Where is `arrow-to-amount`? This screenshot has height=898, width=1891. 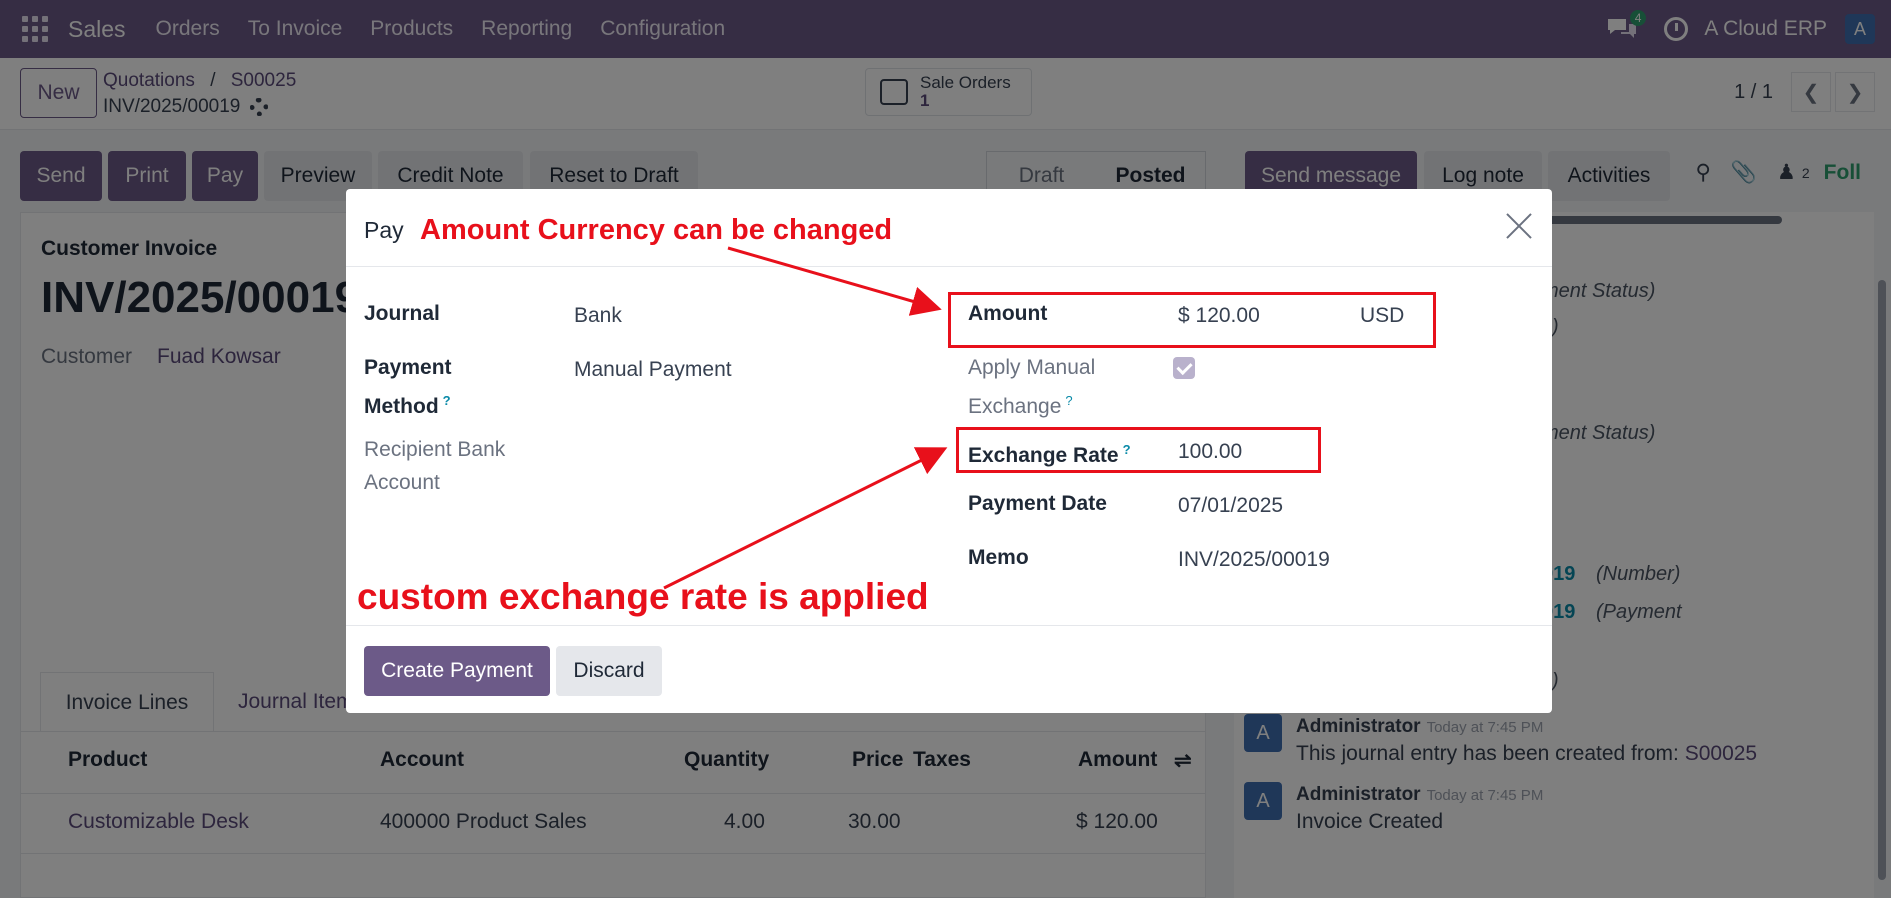
arrow-to-amount is located at coordinates (834, 281).